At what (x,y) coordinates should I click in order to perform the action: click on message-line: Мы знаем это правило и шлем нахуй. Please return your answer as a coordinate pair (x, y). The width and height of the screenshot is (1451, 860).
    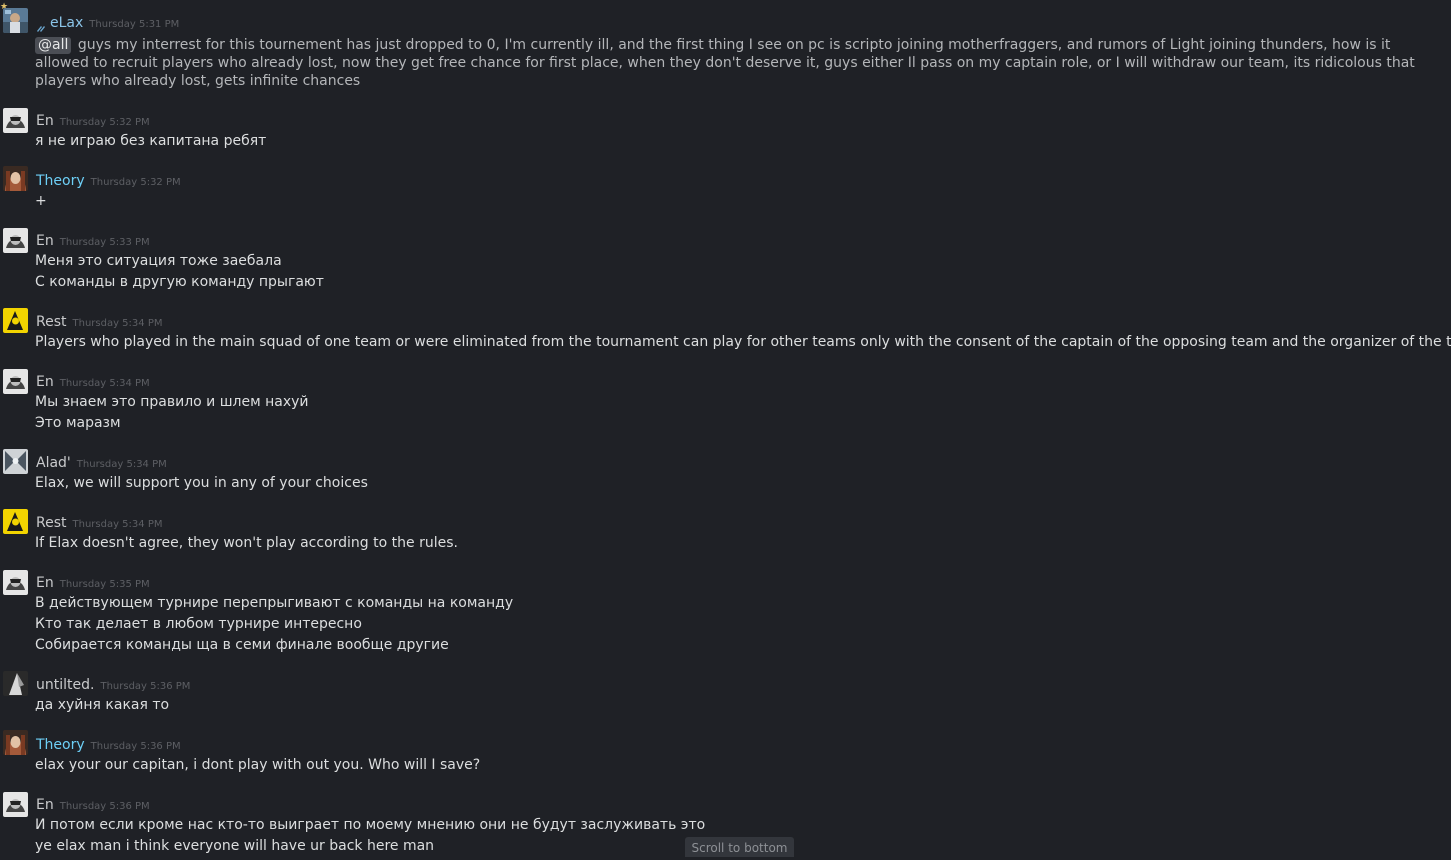
    Looking at the image, I should click on (172, 402).